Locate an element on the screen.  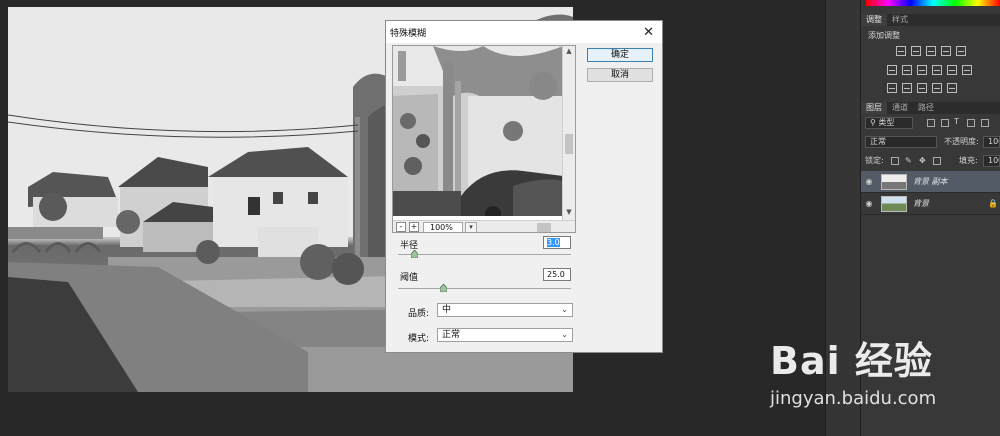
preview-zoom-bar: - + 100% ▾ is located at coordinates (484, 226).